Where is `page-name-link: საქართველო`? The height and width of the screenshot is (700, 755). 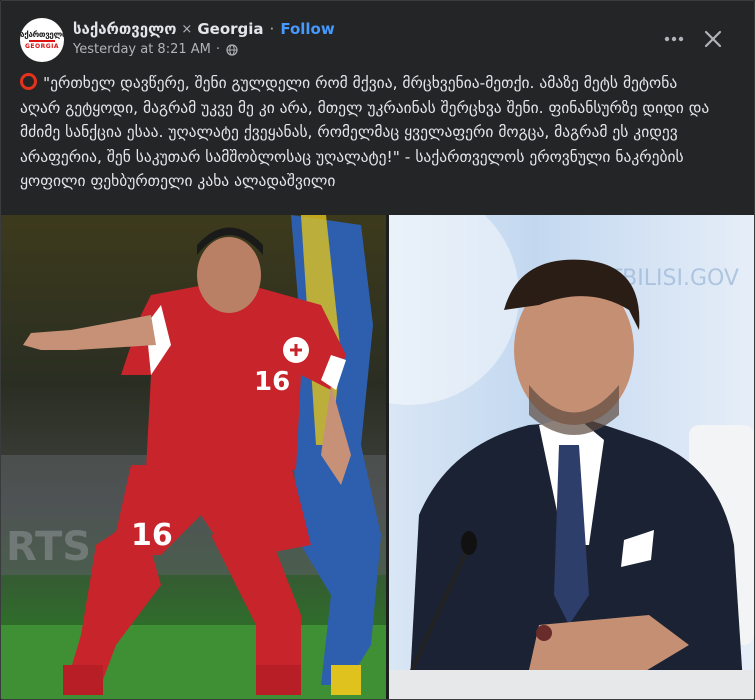 page-name-link: საქართველო is located at coordinates (124, 29).